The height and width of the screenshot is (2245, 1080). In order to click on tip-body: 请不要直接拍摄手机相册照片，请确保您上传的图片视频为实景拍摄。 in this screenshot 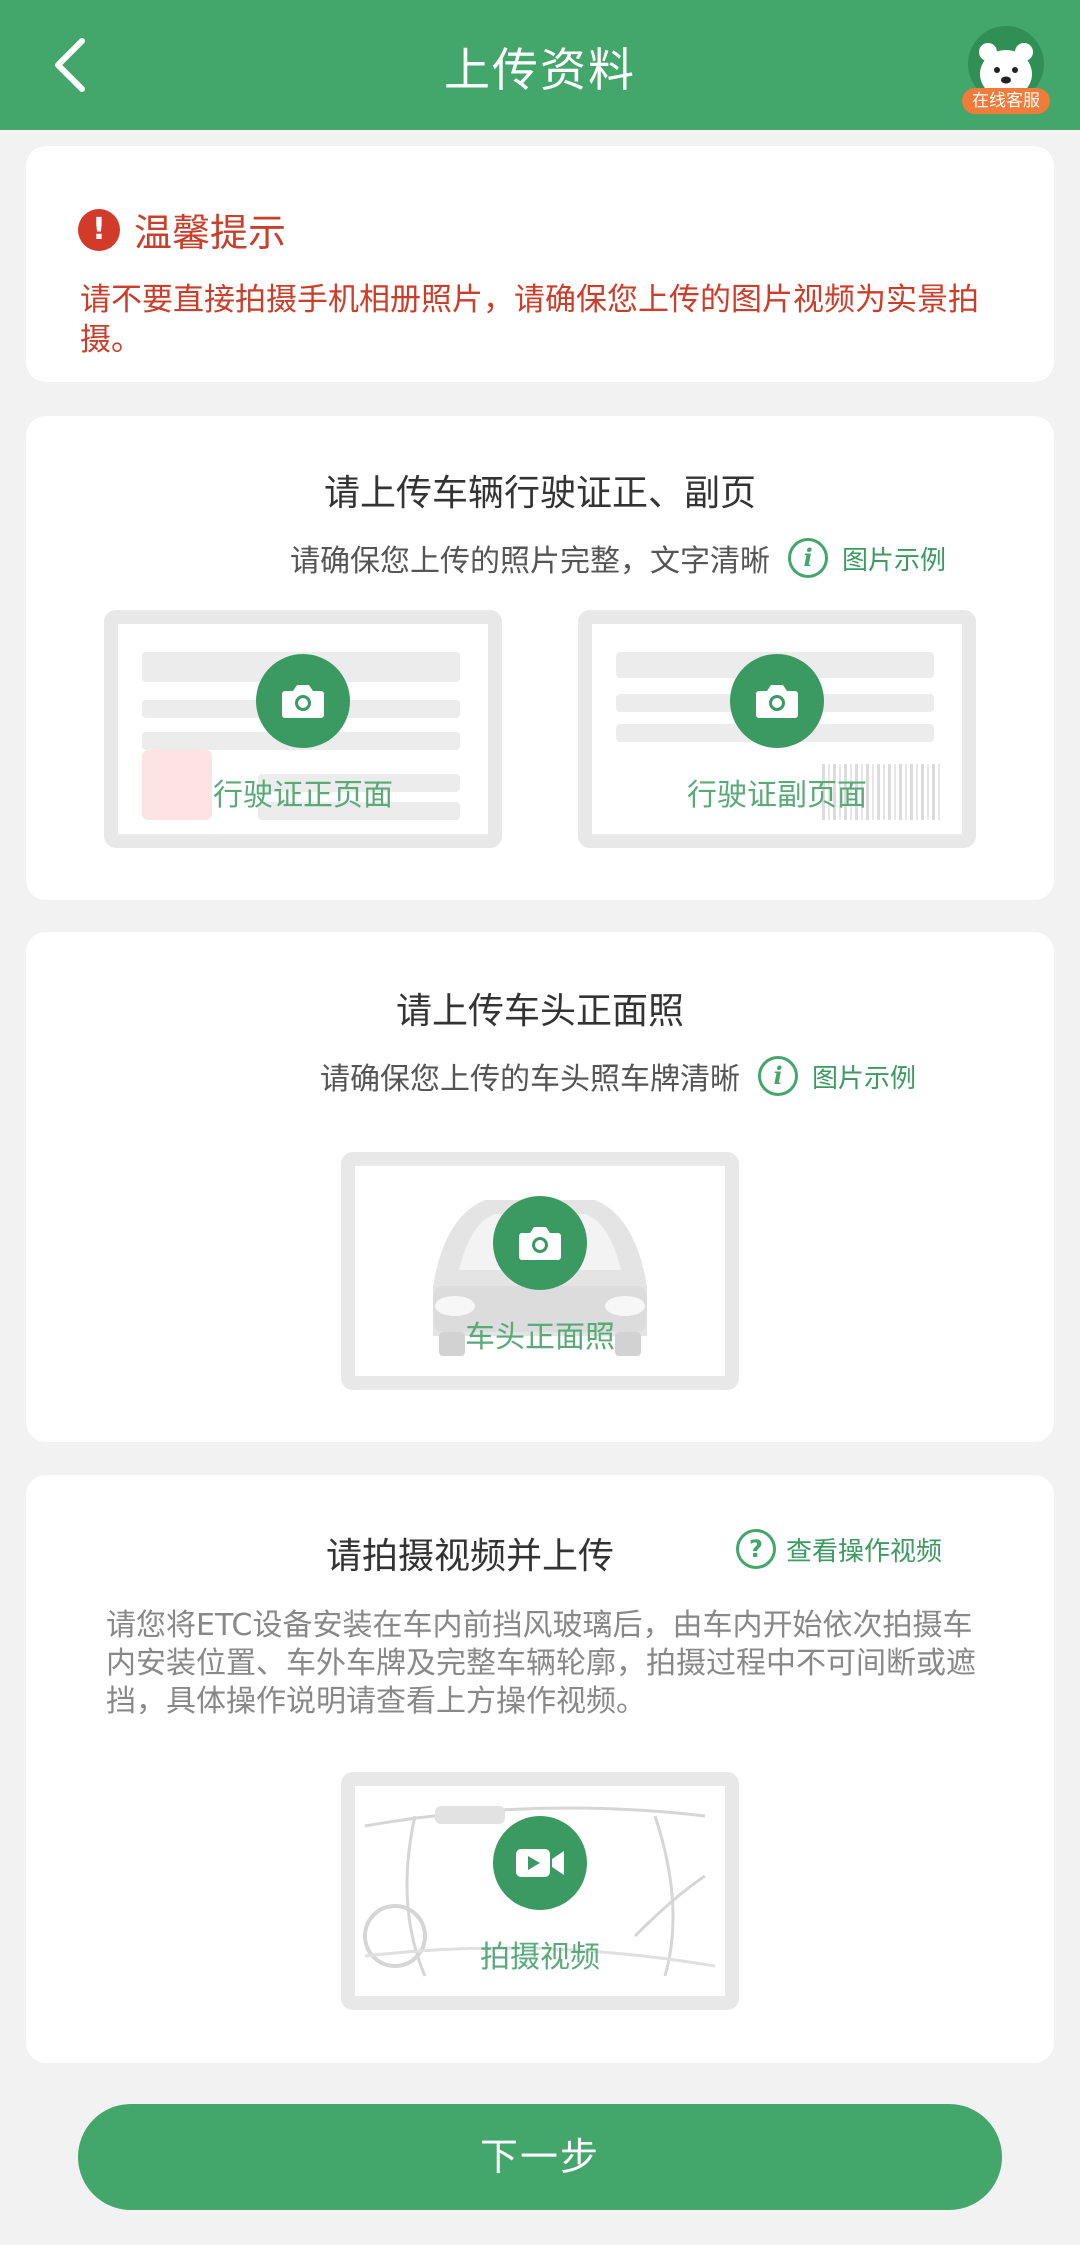, I will do `click(529, 320)`.